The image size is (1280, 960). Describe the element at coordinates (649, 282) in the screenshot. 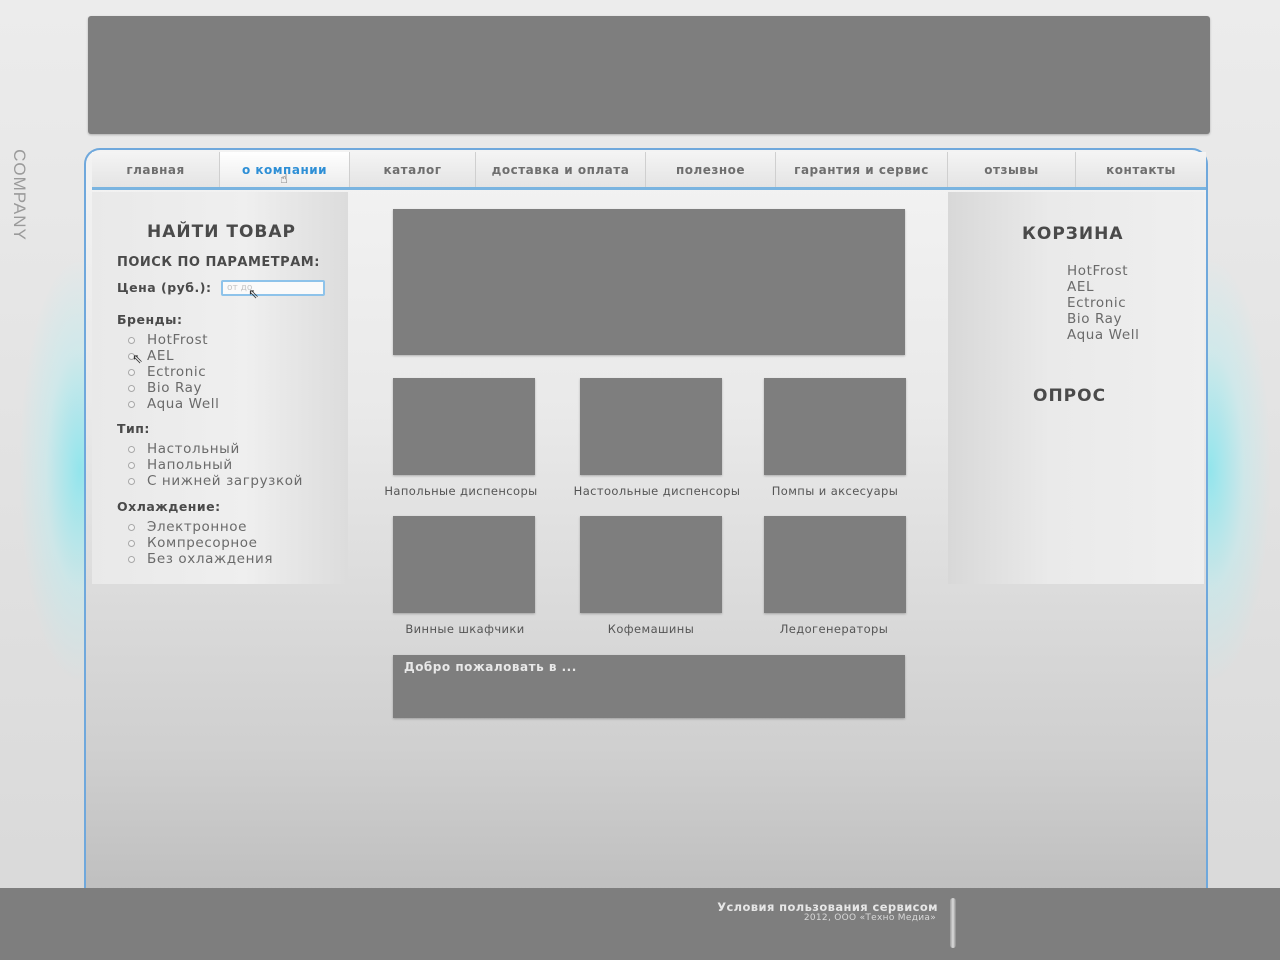

I see `featured-slider` at that location.